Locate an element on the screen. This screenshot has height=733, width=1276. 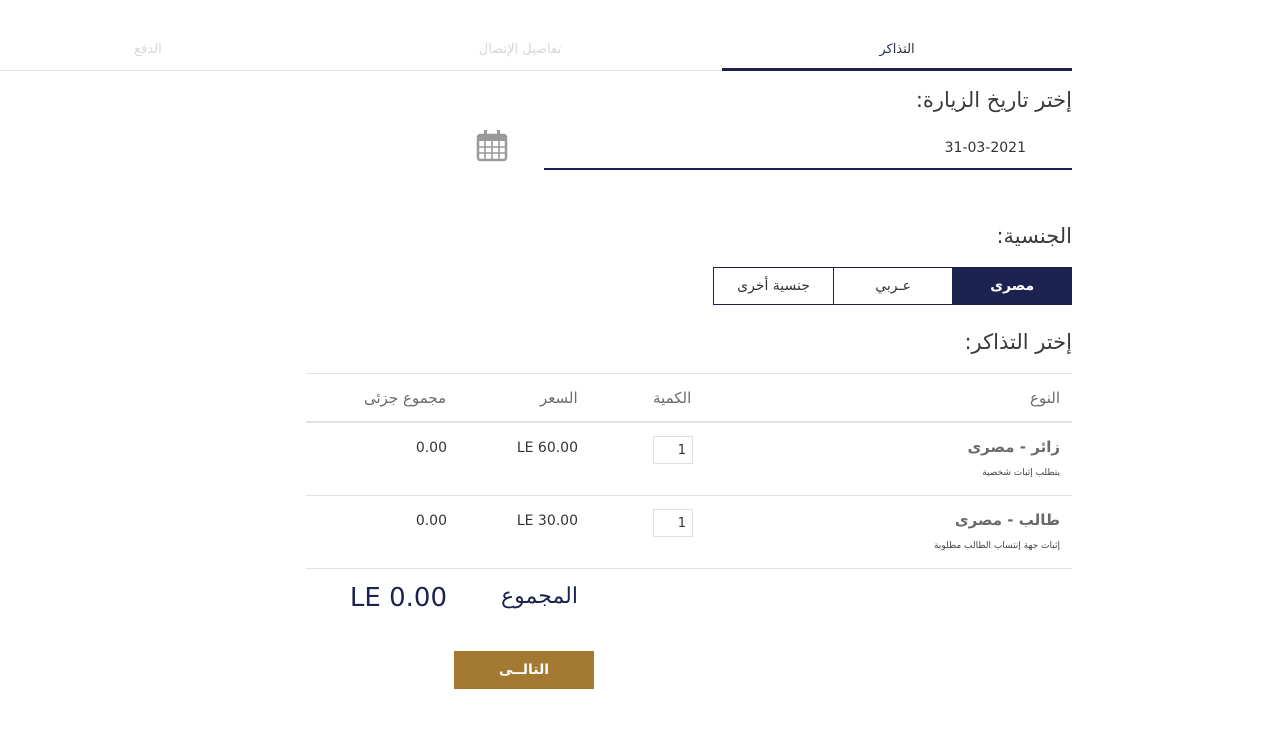
step-tickets: التذاكر is located at coordinates (897, 49).